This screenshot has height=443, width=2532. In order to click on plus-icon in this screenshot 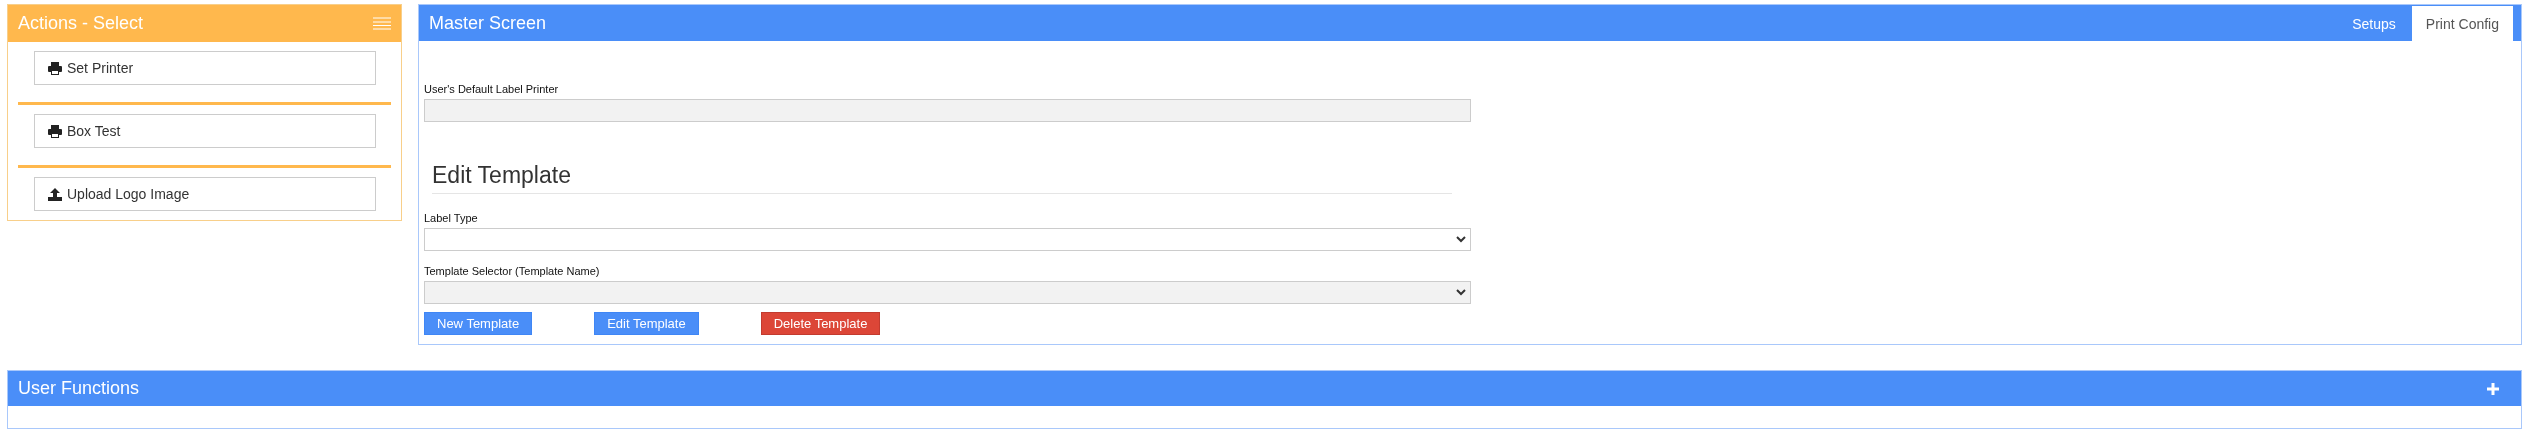, I will do `click(2493, 388)`.